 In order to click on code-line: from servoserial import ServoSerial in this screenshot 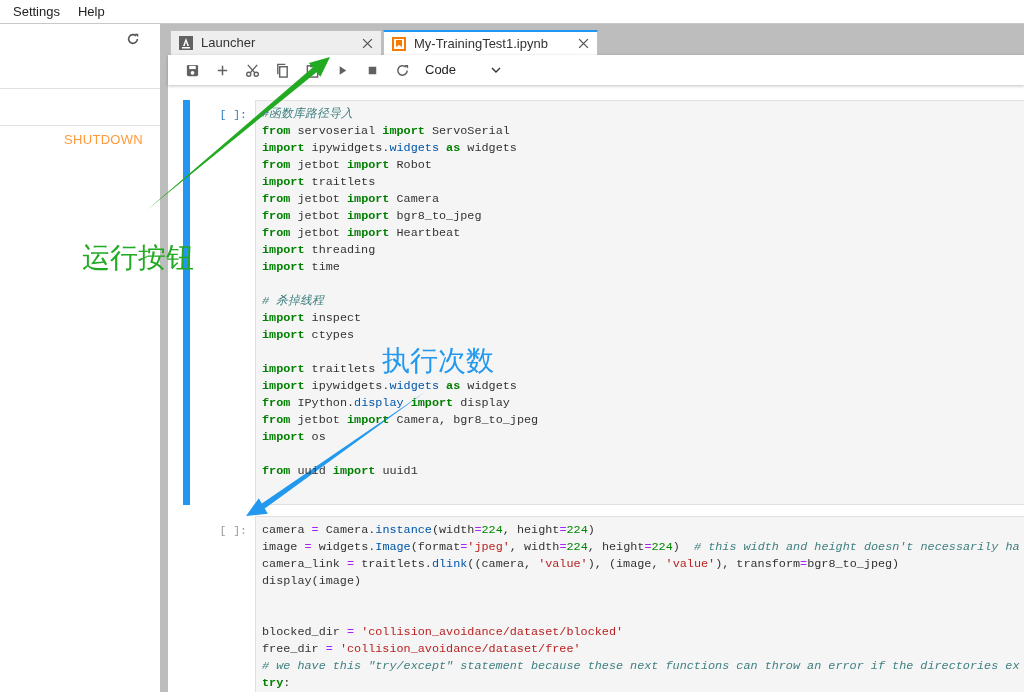, I will do `click(386, 131)`.